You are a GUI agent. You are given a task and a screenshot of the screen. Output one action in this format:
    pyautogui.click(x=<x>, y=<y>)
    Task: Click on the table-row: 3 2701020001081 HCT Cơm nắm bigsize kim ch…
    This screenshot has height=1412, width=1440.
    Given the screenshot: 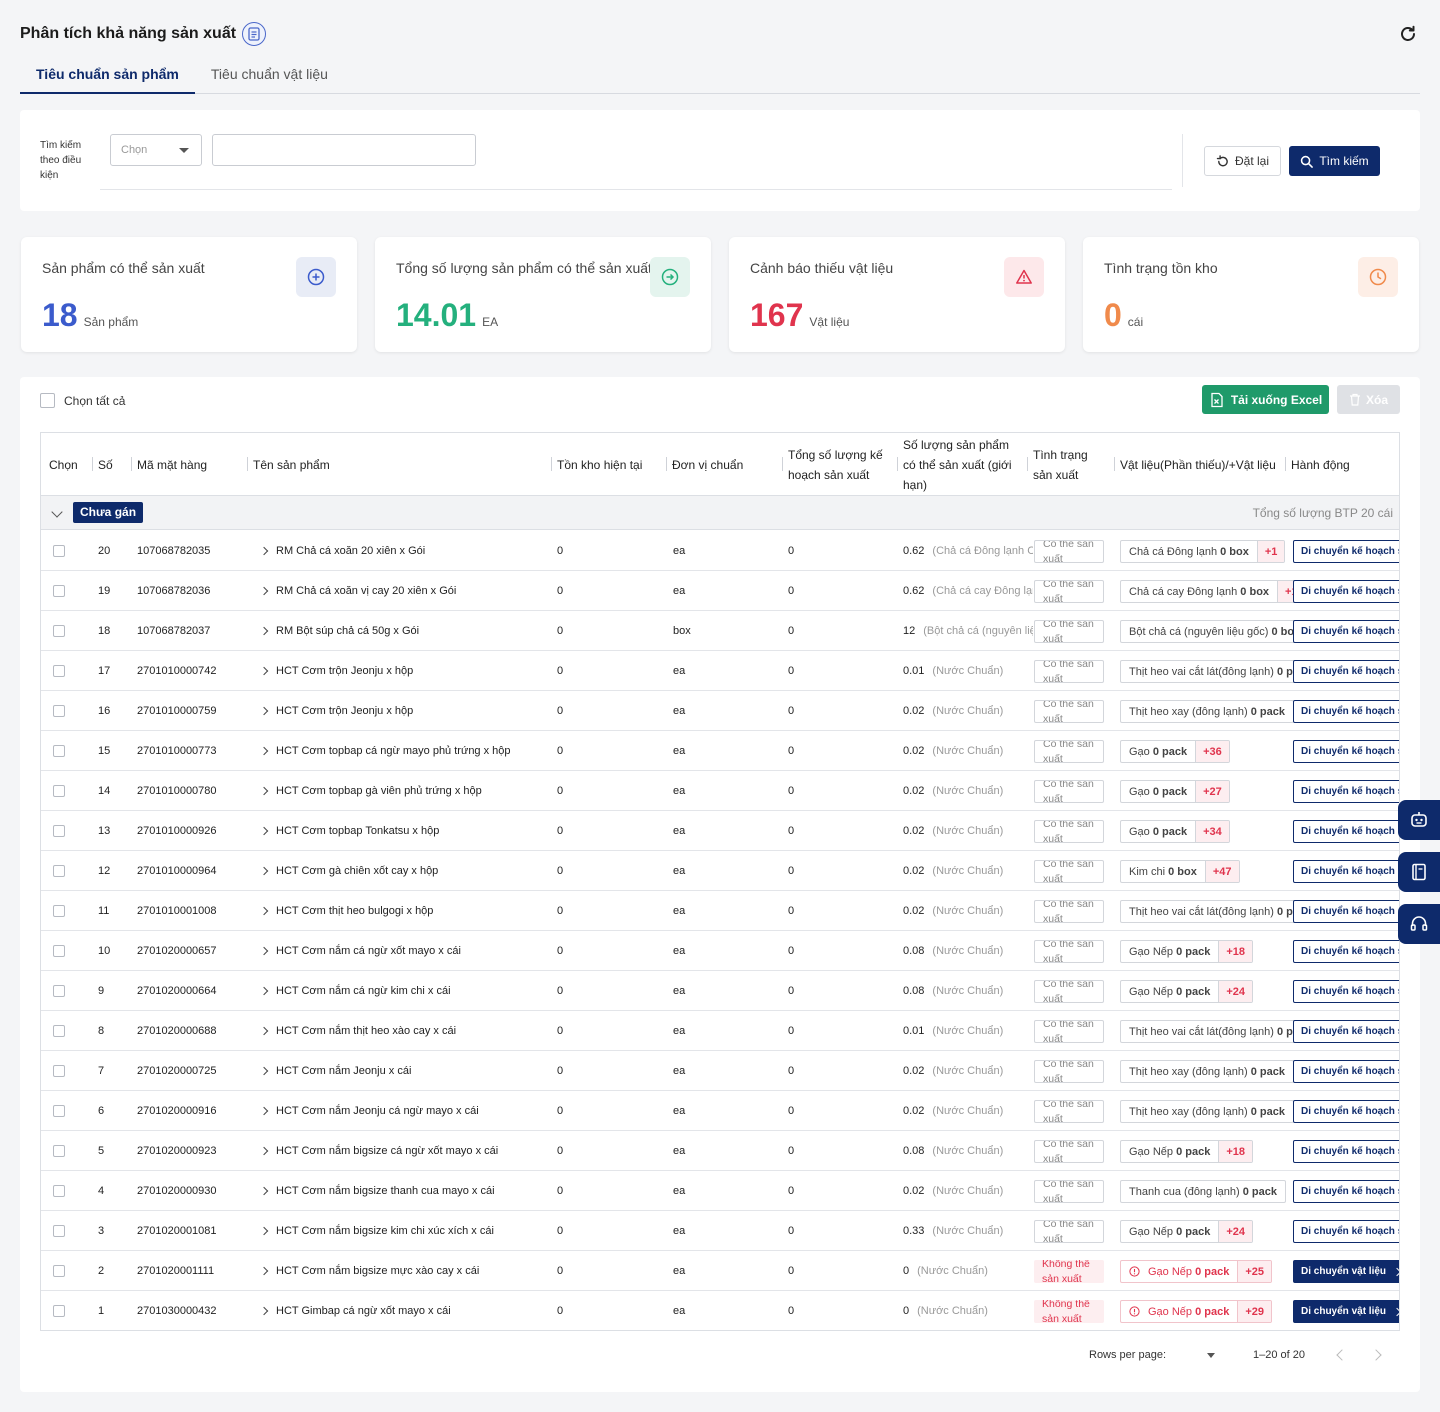 What is the action you would take?
    pyautogui.click(x=720, y=1231)
    